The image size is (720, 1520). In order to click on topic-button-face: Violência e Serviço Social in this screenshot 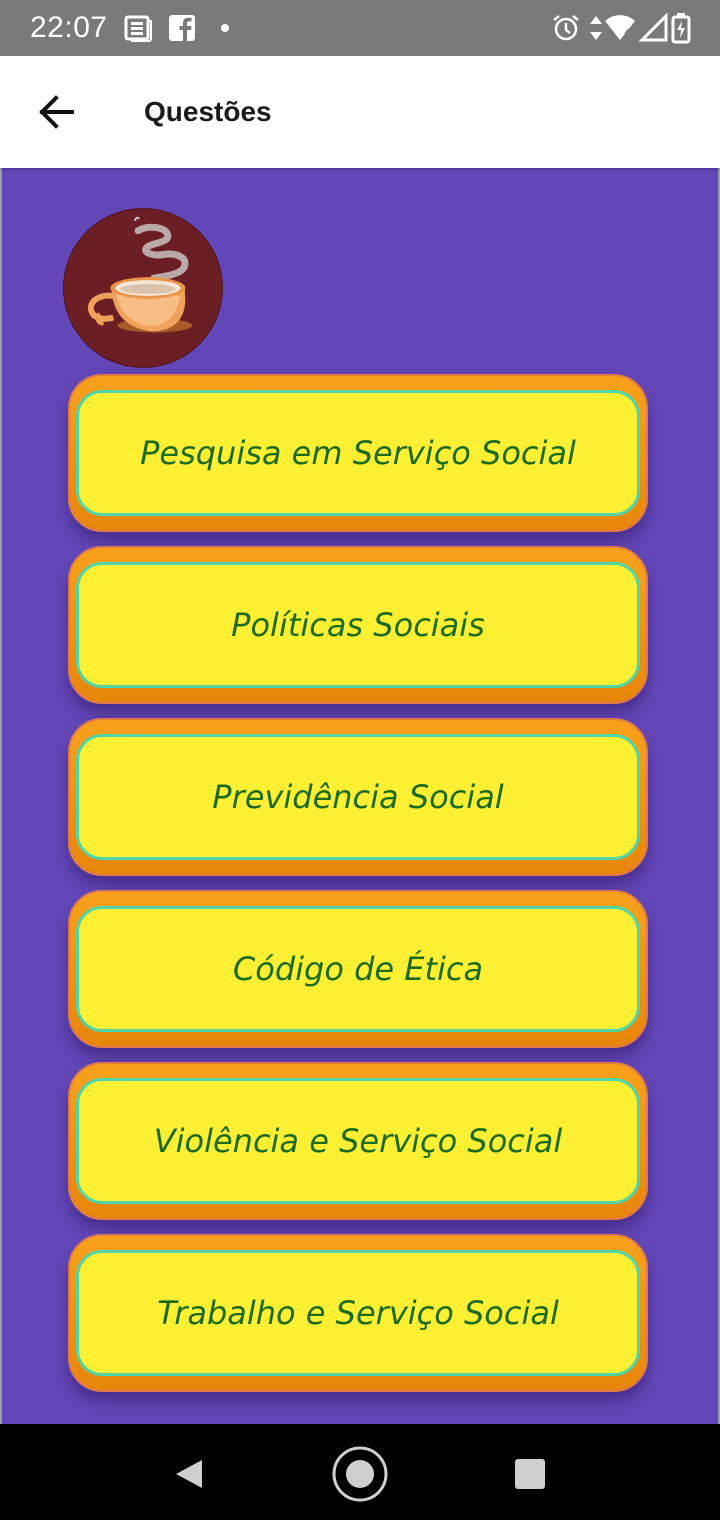, I will do `click(358, 1141)`.